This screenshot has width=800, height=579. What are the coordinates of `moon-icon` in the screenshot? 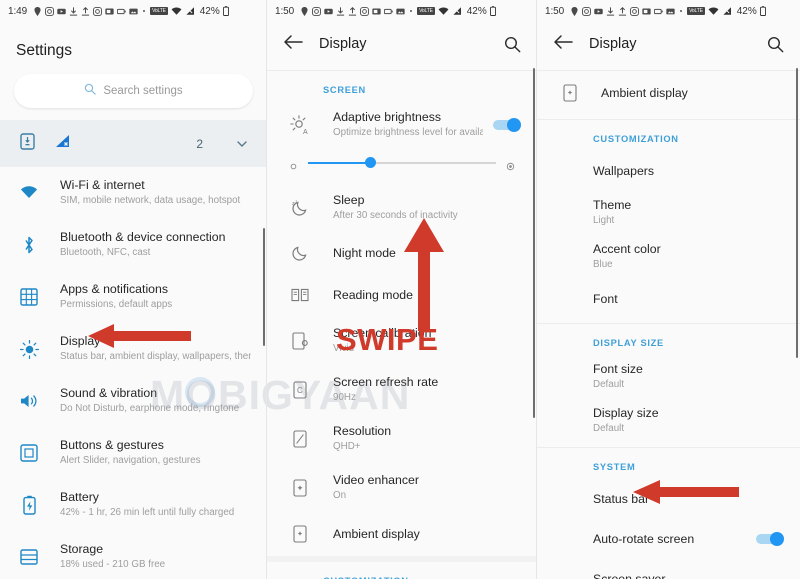 It's located at (300, 253).